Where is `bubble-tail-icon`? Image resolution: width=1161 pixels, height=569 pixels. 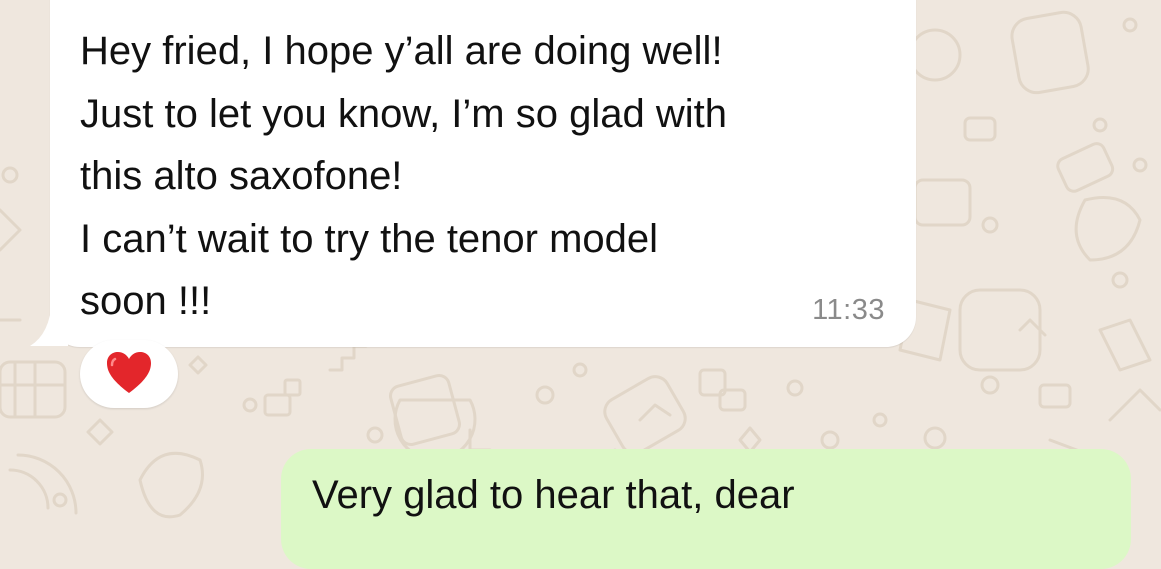
bubble-tail-icon is located at coordinates (49, 323).